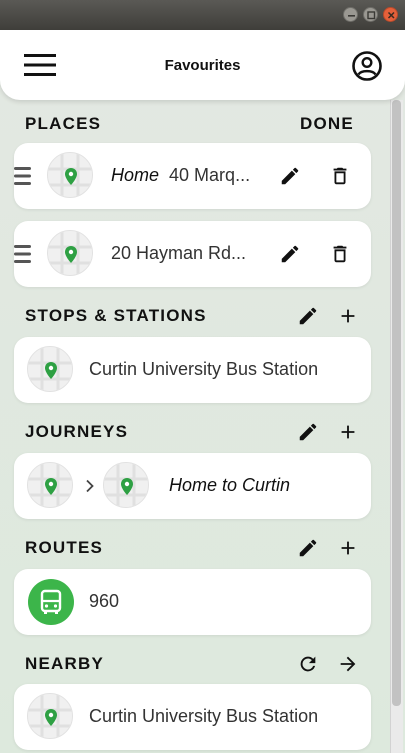 This screenshot has height=753, width=405. I want to click on done-button: DONE, so click(327, 124).